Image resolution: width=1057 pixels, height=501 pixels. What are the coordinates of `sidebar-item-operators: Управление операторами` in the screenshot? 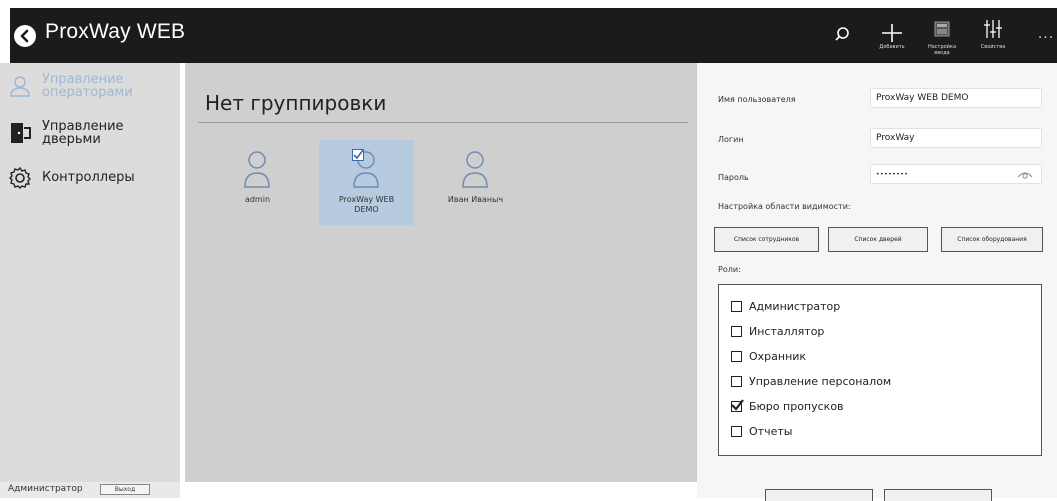 It's located at (93, 88).